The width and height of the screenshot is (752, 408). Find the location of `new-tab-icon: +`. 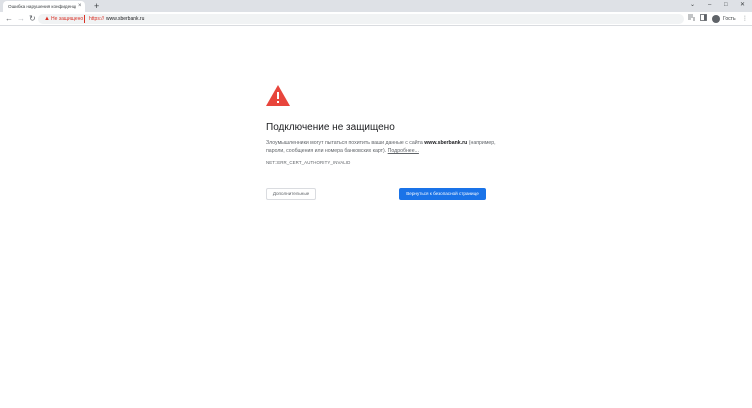

new-tab-icon: + is located at coordinates (96, 6).